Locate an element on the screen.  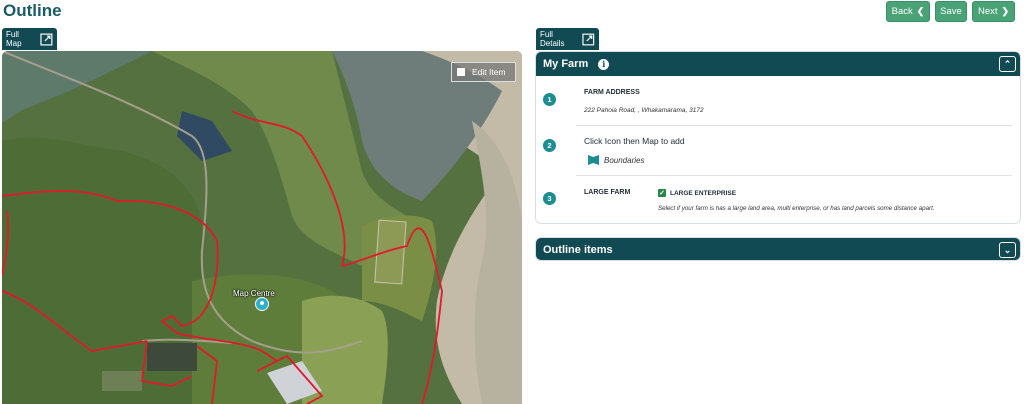
outline-items-panel: Outline items ⌄ is located at coordinates (778, 249).